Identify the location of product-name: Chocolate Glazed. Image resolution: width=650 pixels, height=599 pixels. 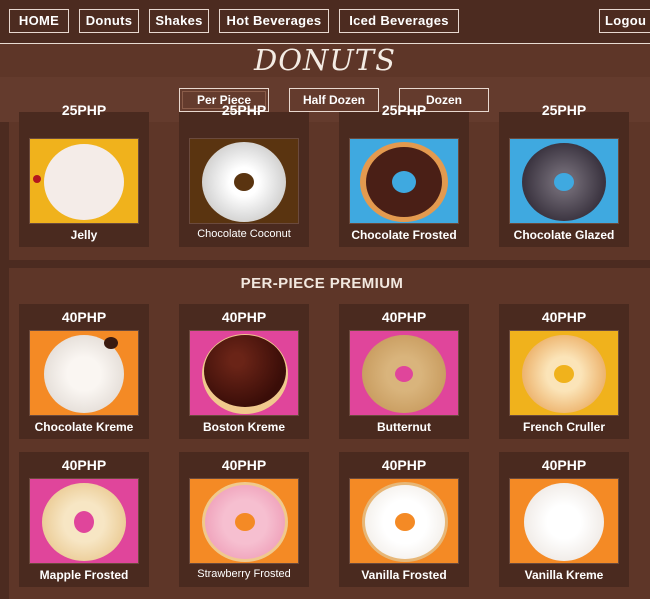
(564, 235).